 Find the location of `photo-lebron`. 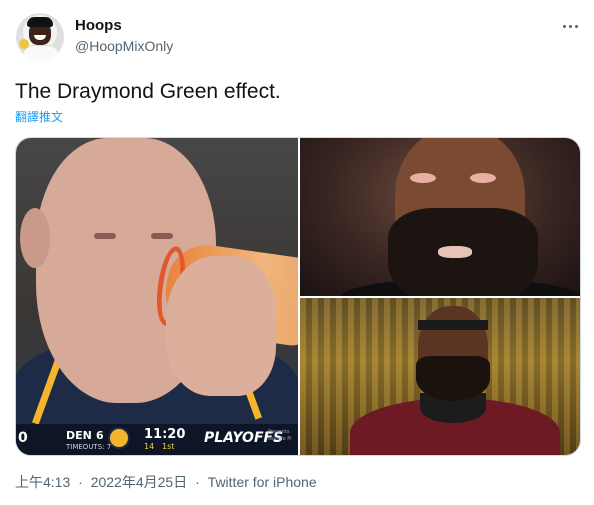

photo-lebron is located at coordinates (440, 376).